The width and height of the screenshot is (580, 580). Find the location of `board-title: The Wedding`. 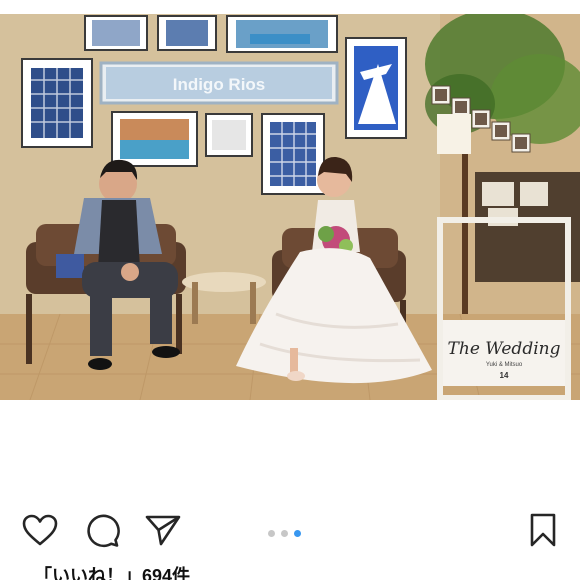

board-title: The Wedding is located at coordinates (504, 349).